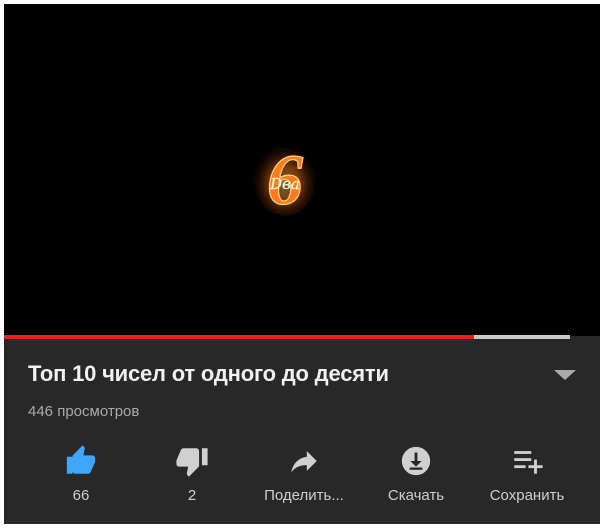  What do you see at coordinates (304, 462) in the screenshot?
I see `share-icon` at bounding box center [304, 462].